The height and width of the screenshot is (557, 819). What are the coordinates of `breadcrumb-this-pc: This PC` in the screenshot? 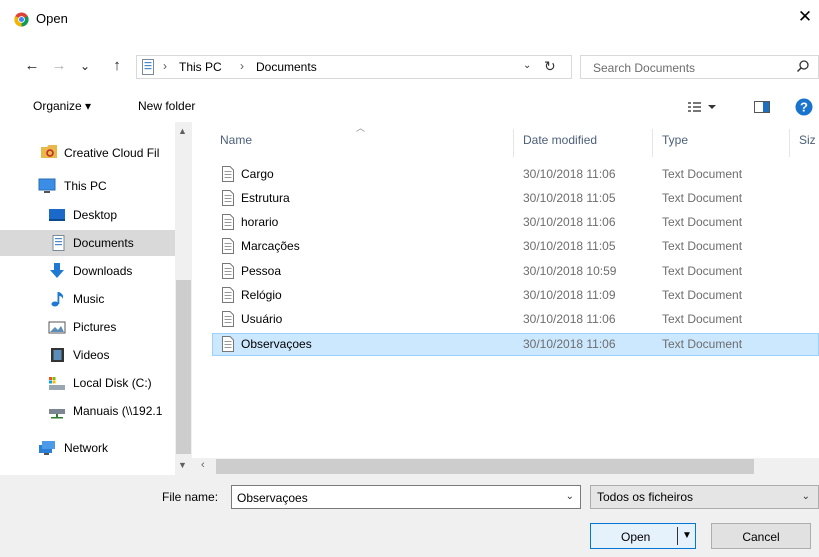 It's located at (200, 67).